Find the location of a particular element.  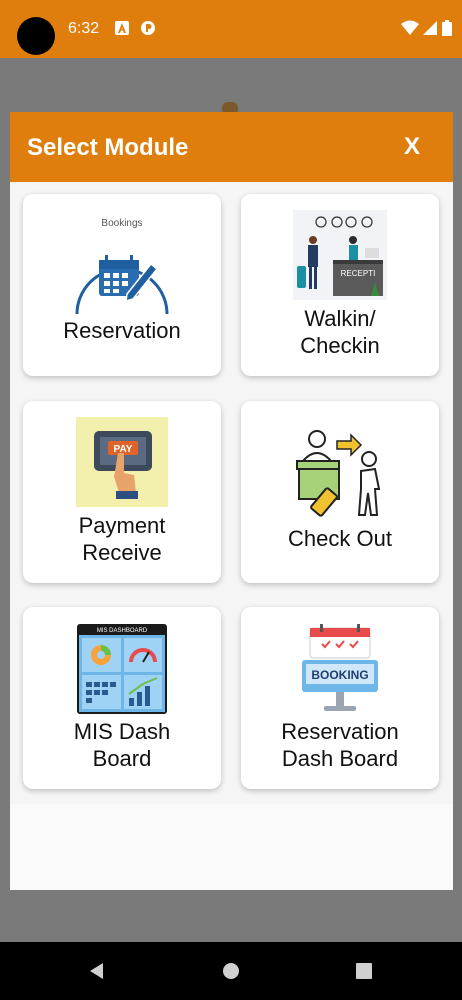

dialog-header: Select Module X is located at coordinates (231, 147).